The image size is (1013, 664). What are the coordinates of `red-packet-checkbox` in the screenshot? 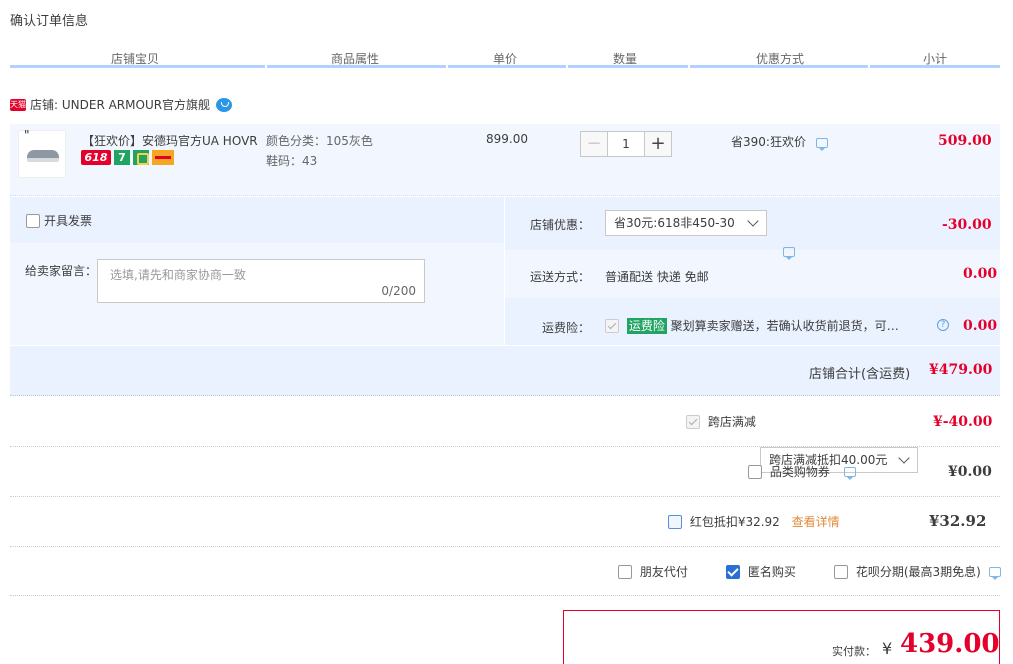 It's located at (675, 521).